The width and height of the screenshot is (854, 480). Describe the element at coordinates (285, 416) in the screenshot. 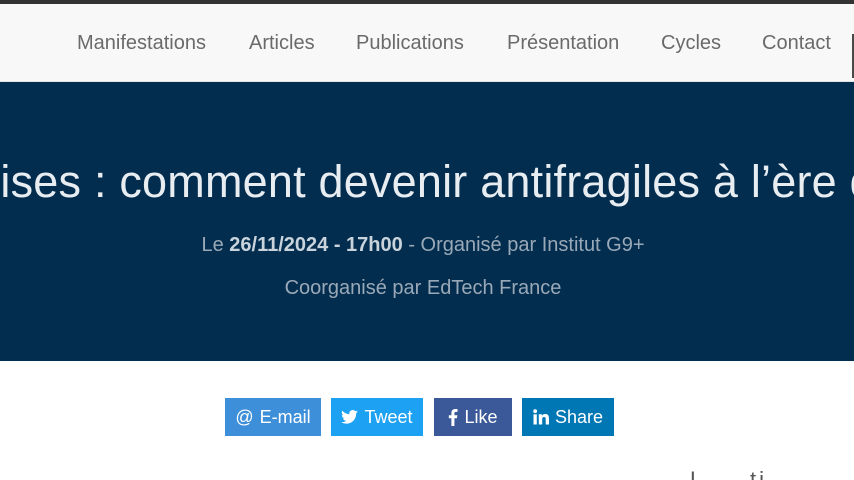

I see `email-share-label: E-mail` at that location.